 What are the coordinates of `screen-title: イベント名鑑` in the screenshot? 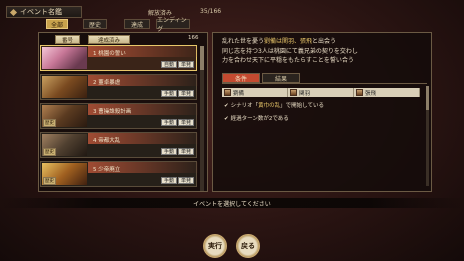 It's located at (44, 12).